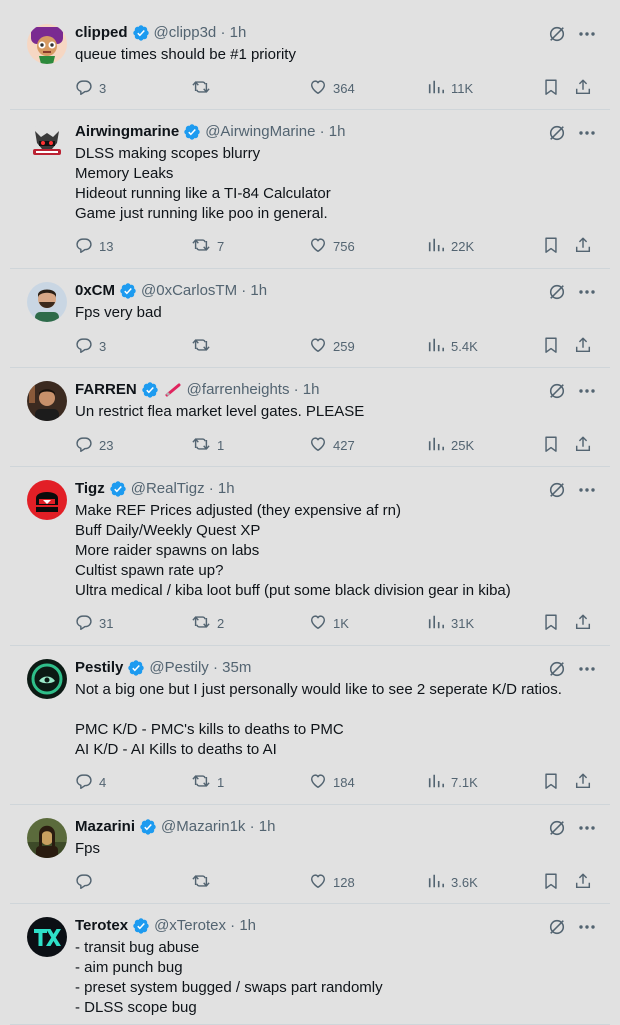  What do you see at coordinates (452, 782) in the screenshot?
I see `views-button: 7.1K` at bounding box center [452, 782].